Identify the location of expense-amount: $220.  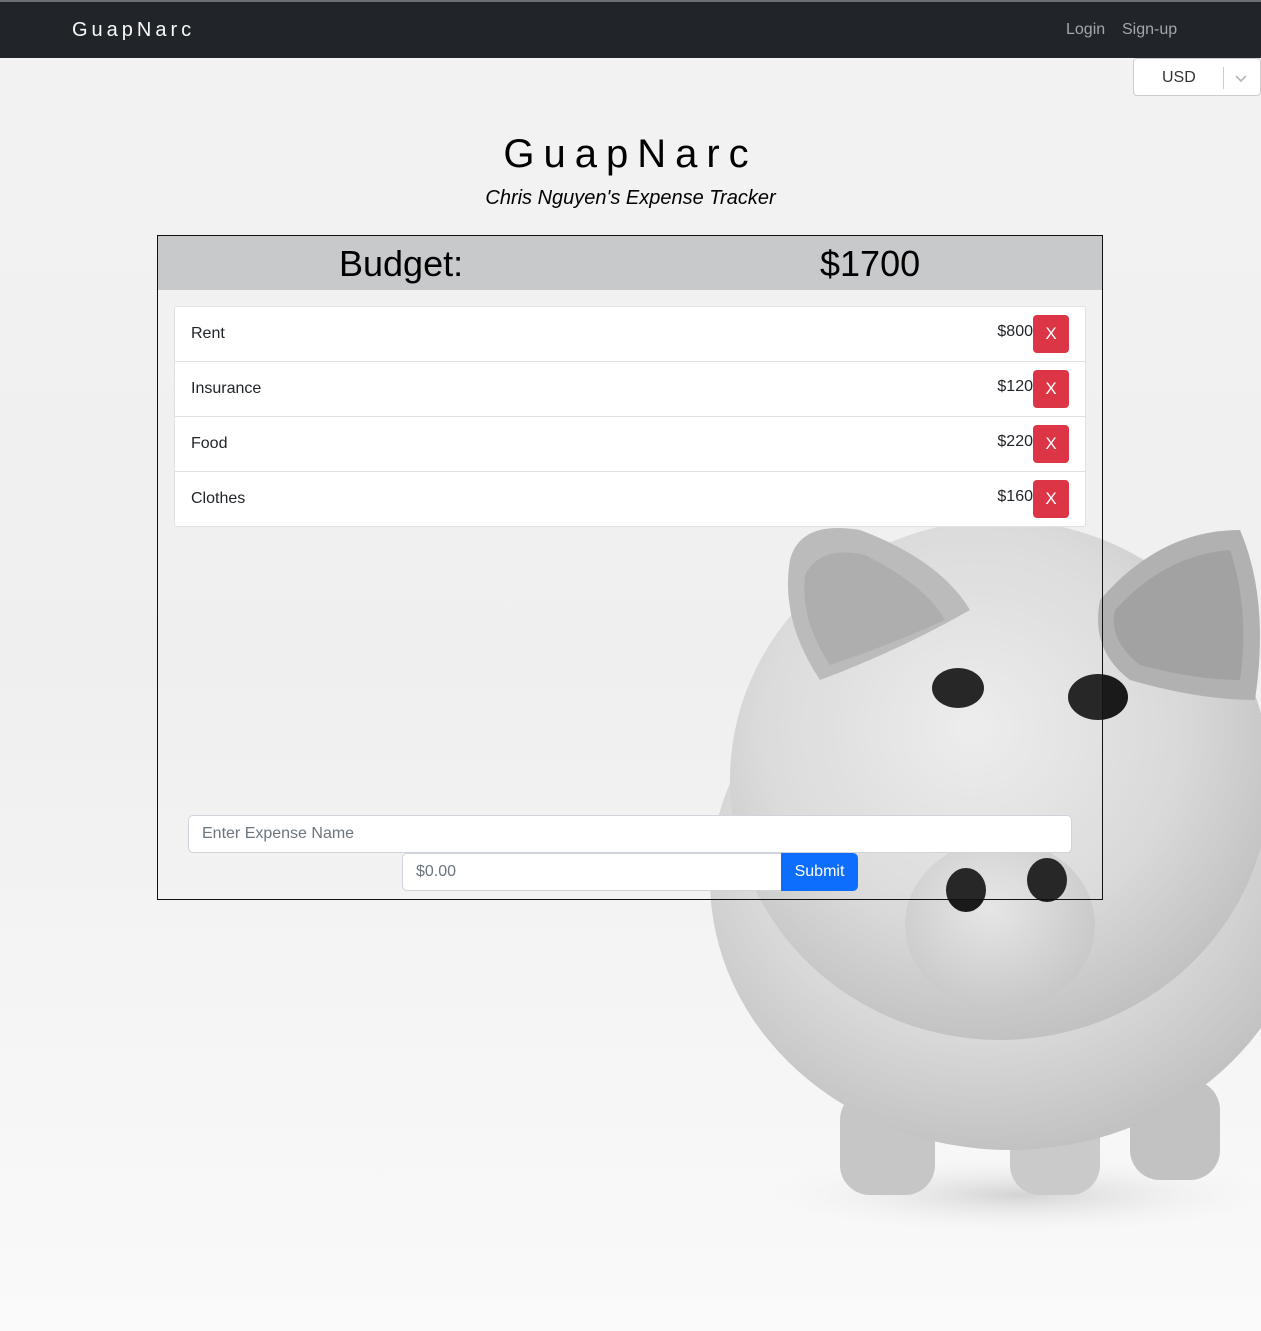
(1015, 441).